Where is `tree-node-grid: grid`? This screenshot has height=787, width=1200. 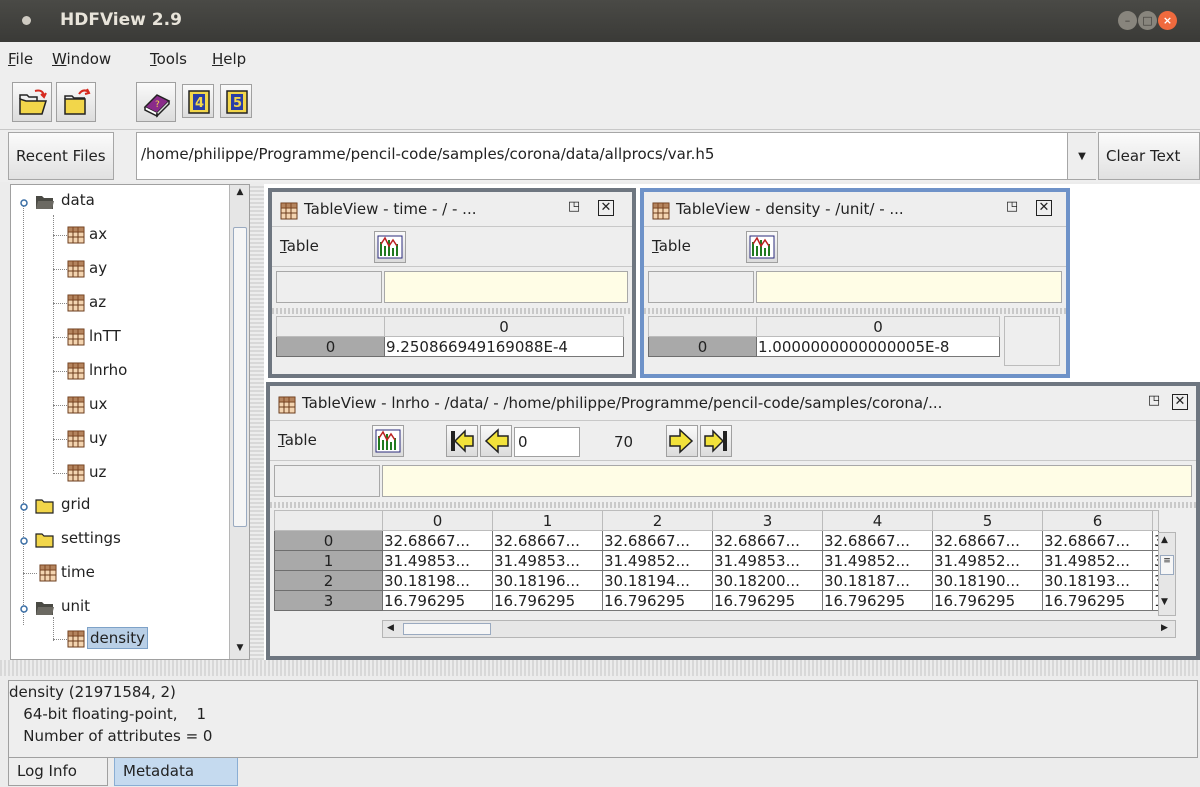 tree-node-grid: grid is located at coordinates (121, 506).